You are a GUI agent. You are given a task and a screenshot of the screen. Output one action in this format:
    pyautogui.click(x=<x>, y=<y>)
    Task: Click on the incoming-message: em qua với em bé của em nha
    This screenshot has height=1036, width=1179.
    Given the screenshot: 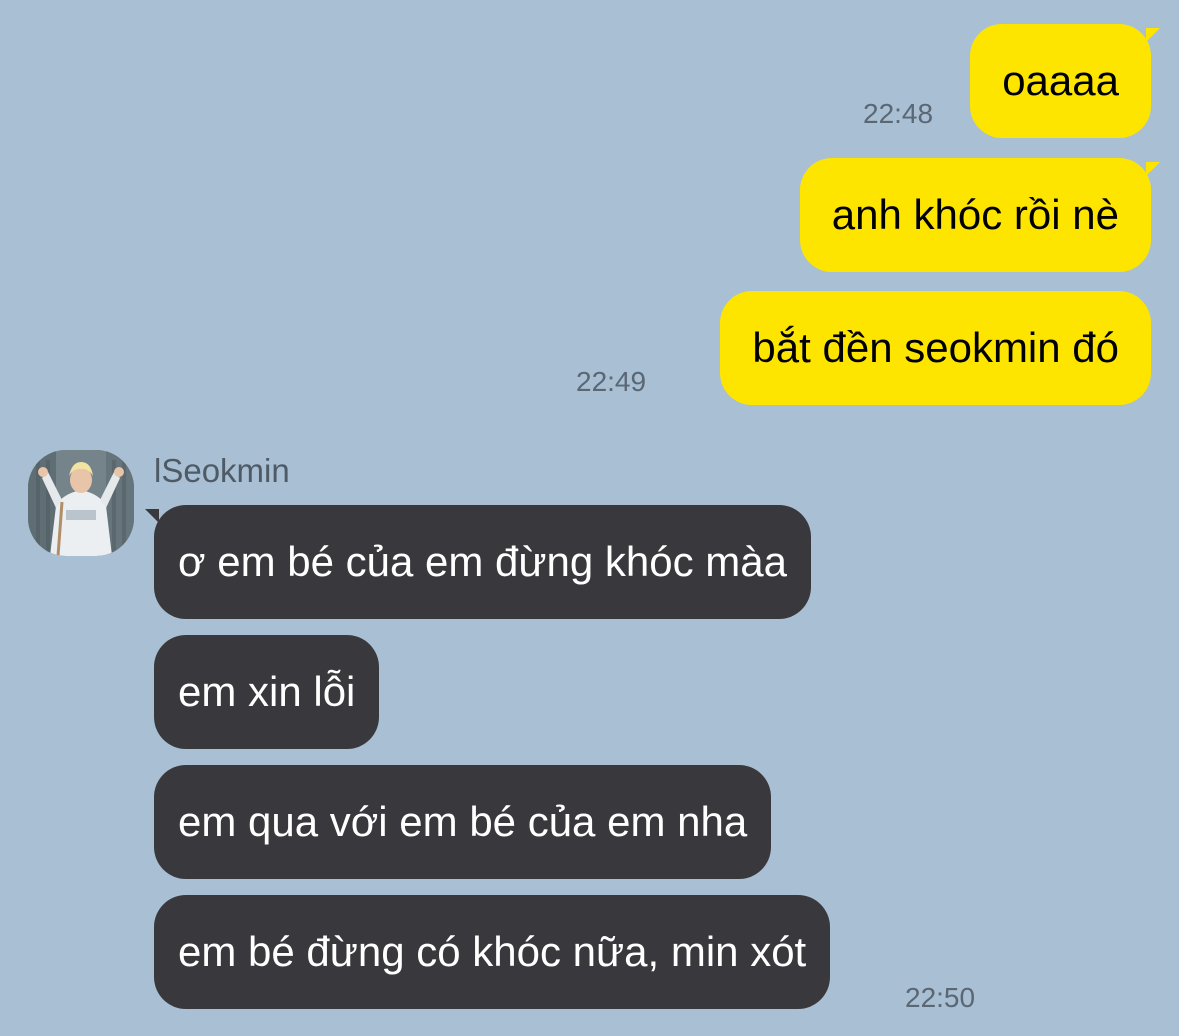 What is the action you would take?
    pyautogui.click(x=463, y=822)
    